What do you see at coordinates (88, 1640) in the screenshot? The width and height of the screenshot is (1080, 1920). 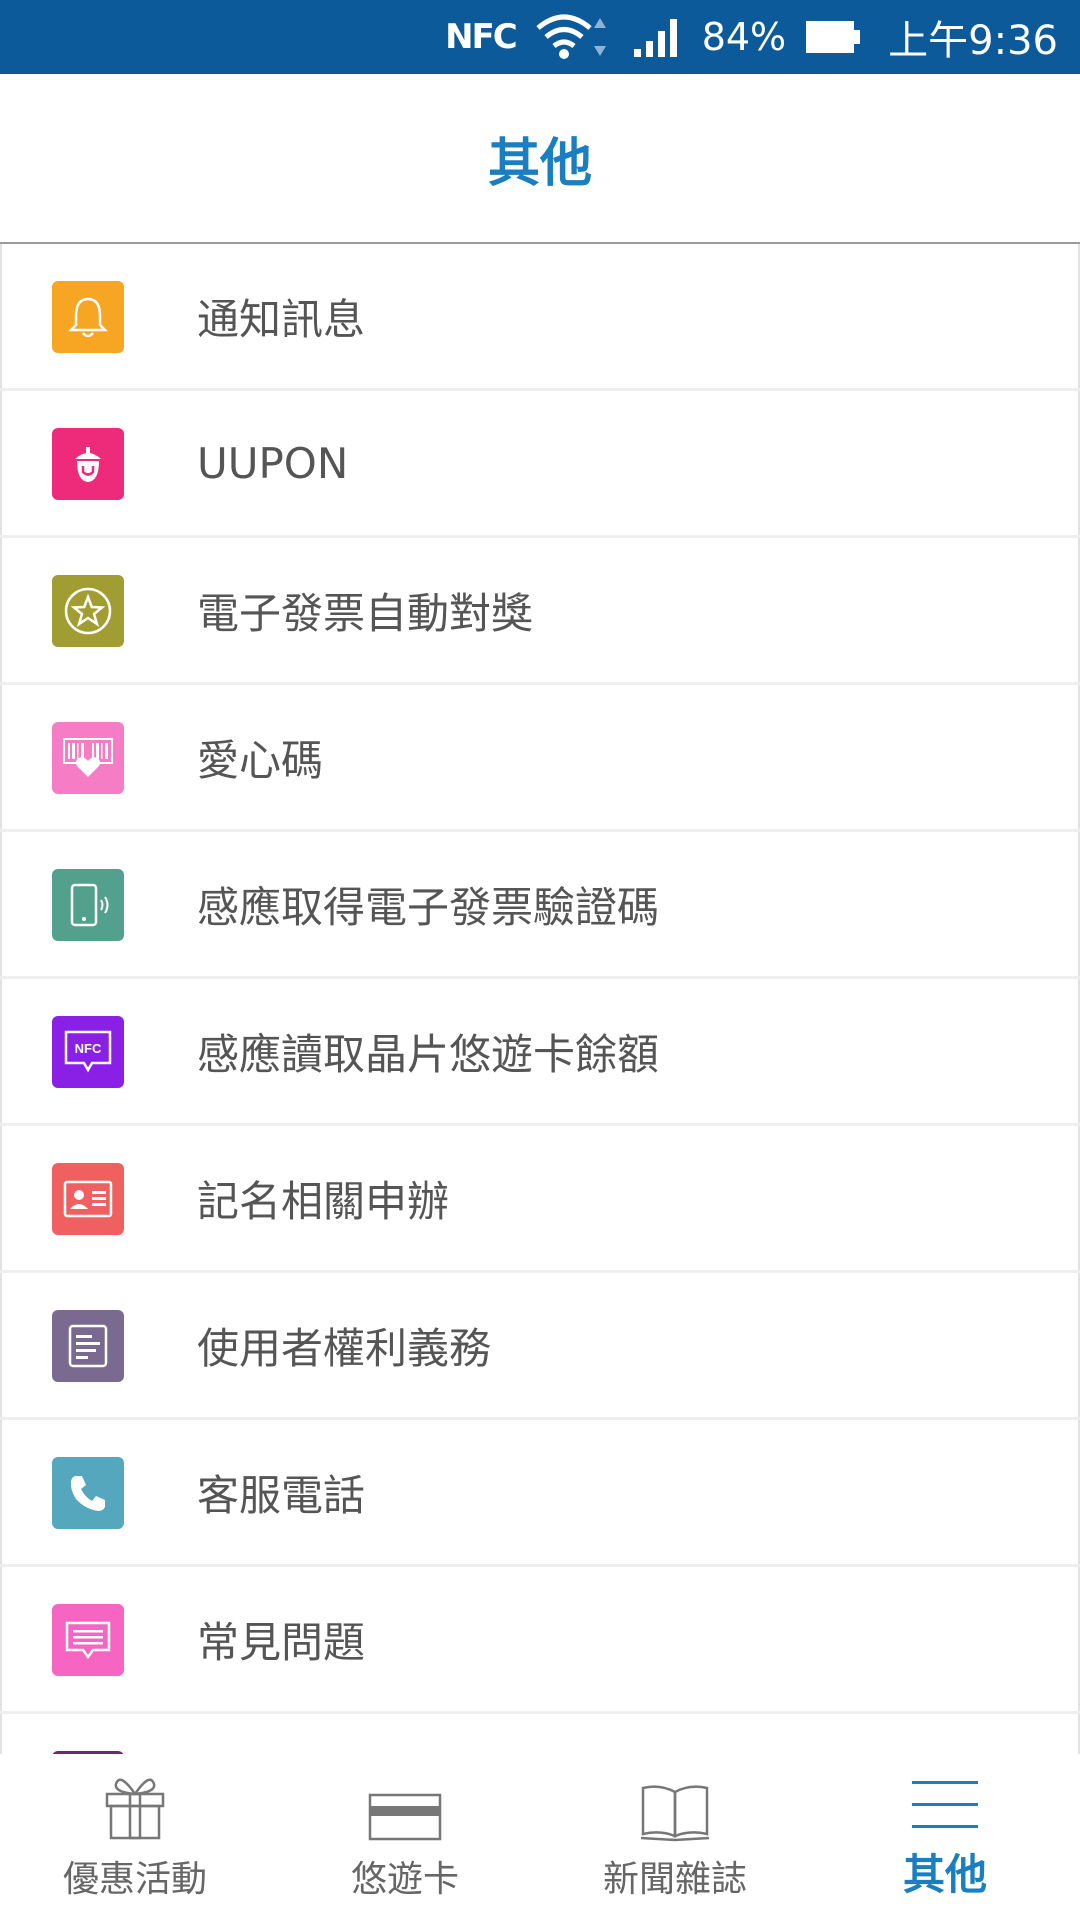 I see `message-icon` at bounding box center [88, 1640].